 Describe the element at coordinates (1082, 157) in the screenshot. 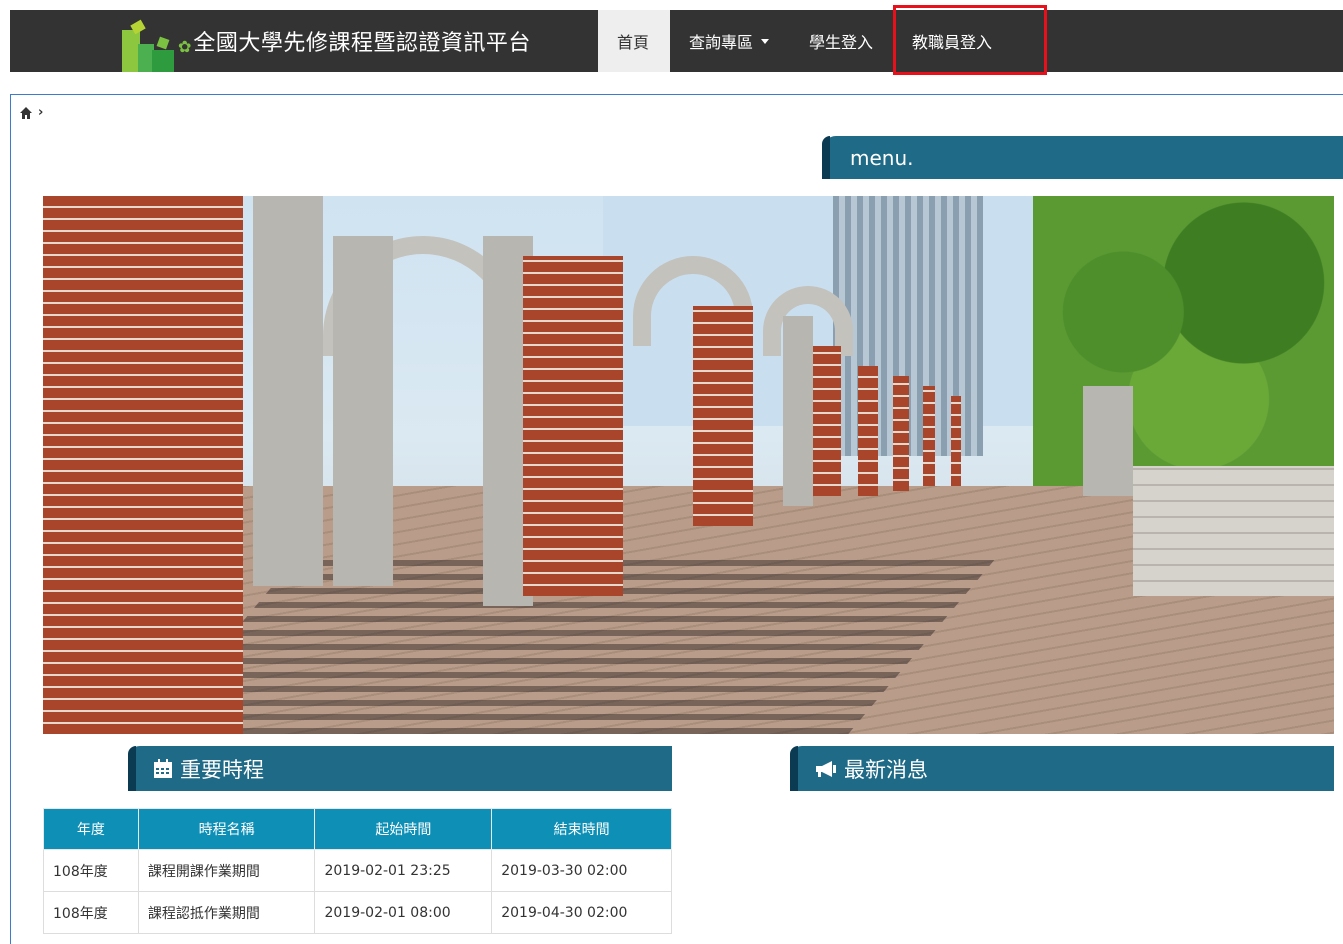

I see `menu-bar: menu.` at that location.